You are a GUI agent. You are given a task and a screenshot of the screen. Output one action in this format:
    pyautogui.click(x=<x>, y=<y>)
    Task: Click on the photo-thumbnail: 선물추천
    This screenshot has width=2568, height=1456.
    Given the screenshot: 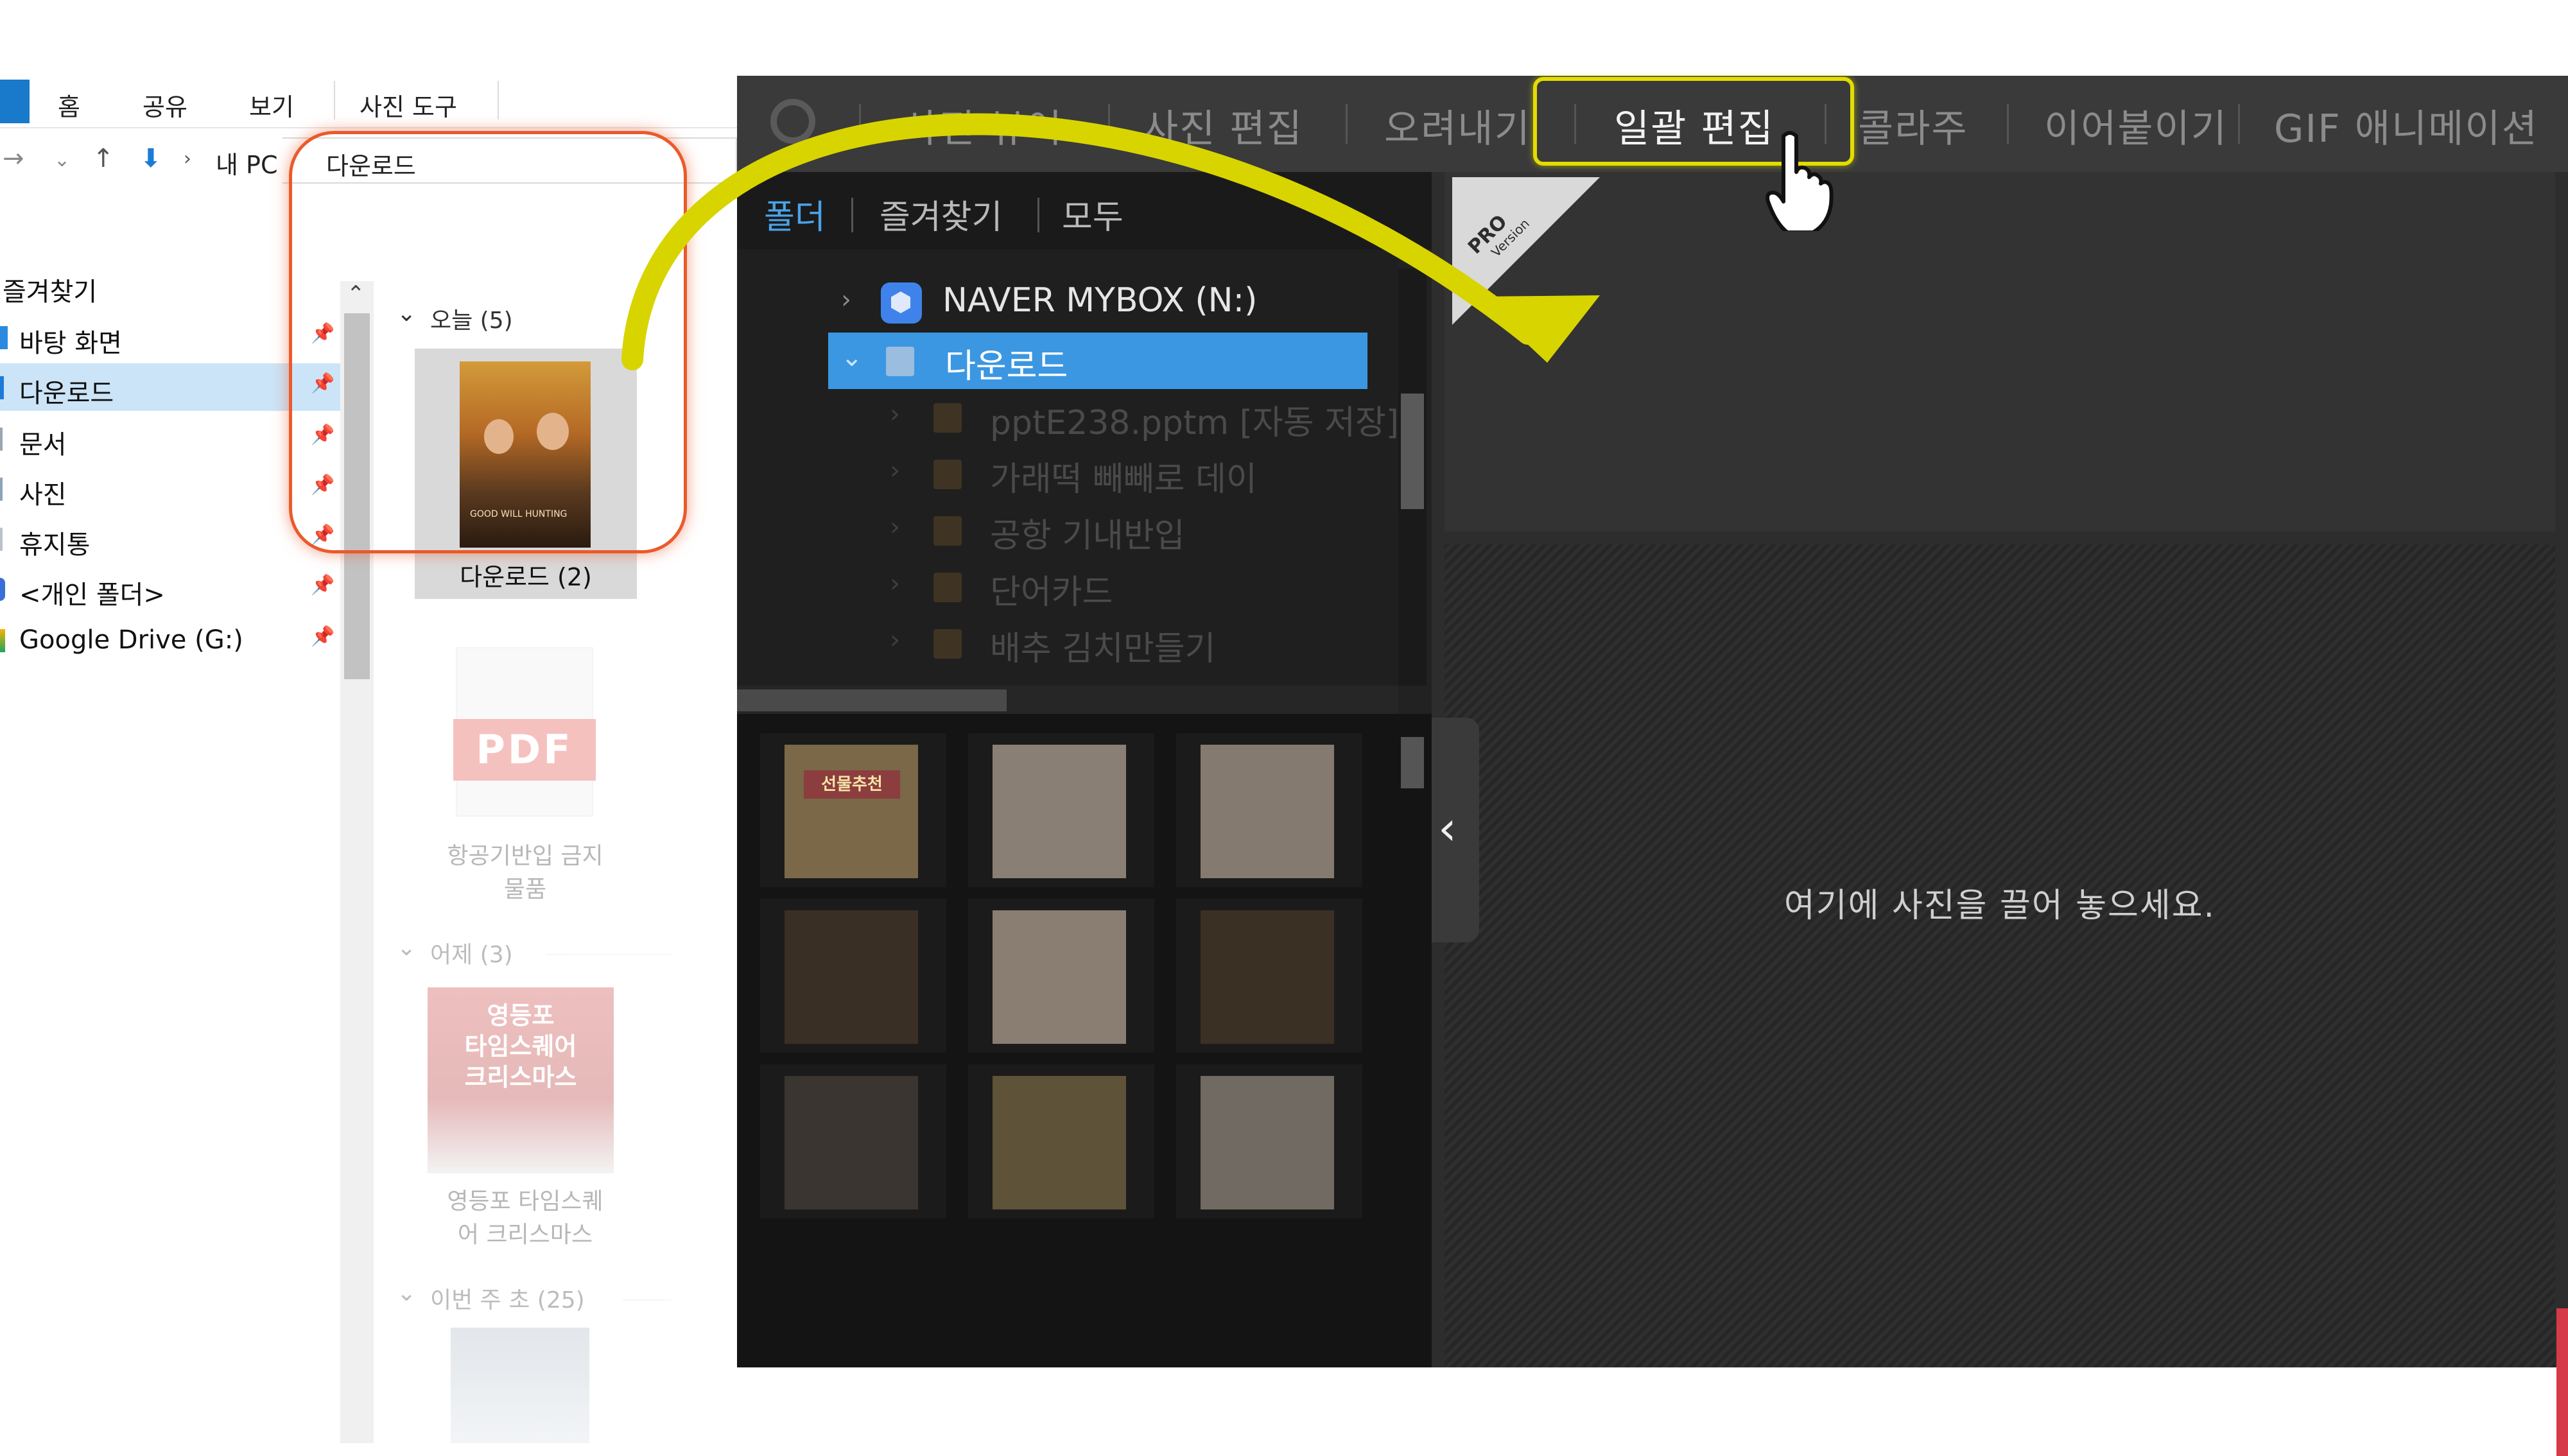 What is the action you would take?
    pyautogui.click(x=853, y=810)
    